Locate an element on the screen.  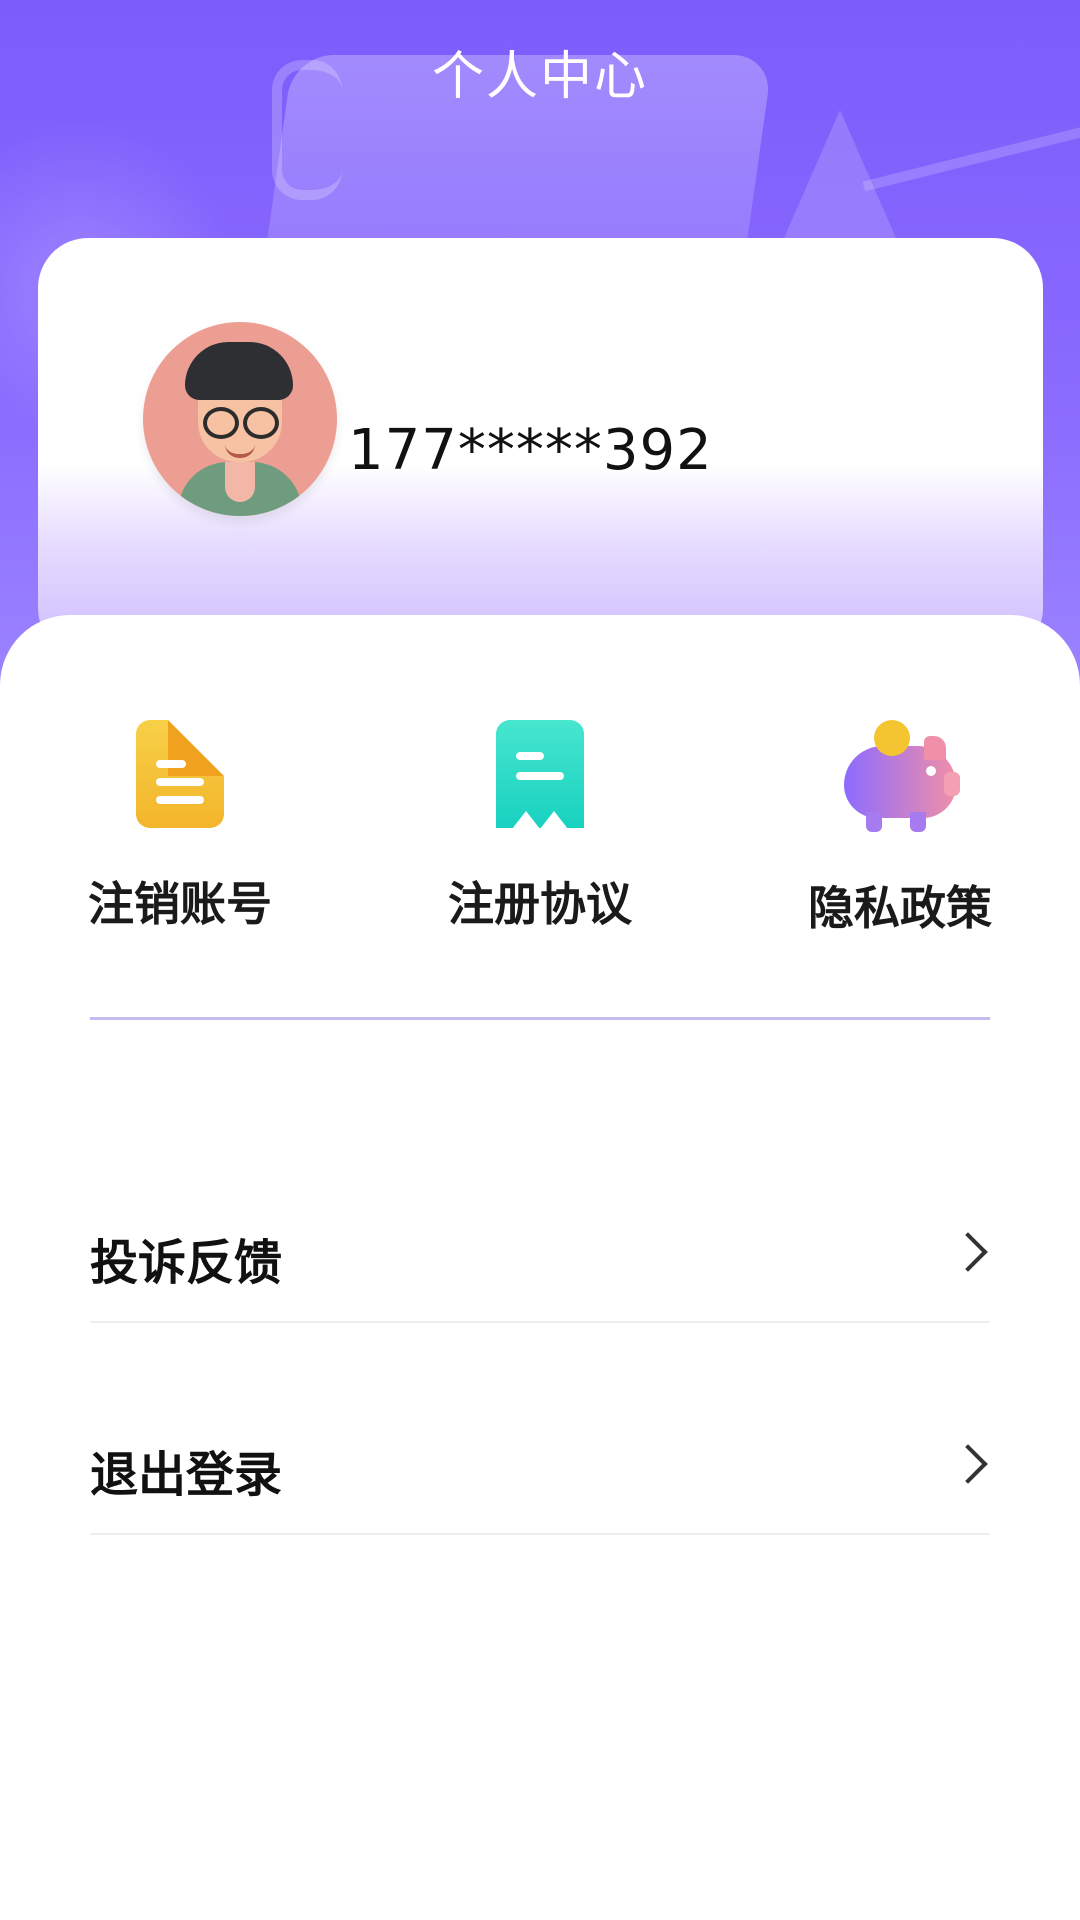
section-divider is located at coordinates (540, 1018).